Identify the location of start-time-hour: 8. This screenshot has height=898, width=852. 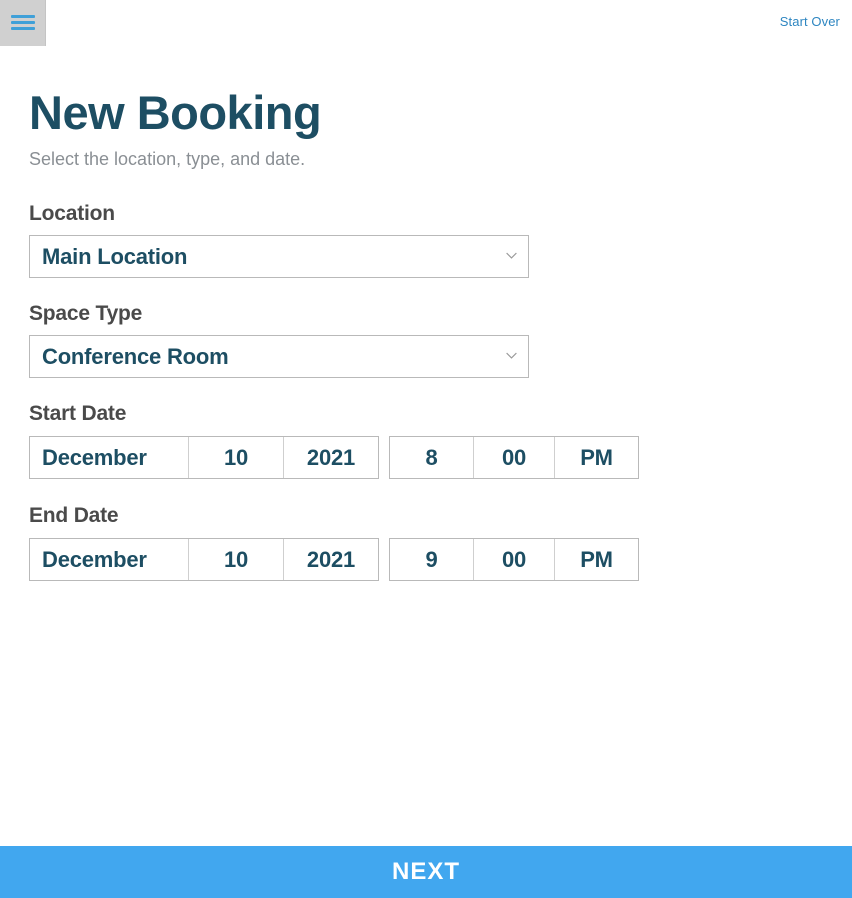
(432, 458).